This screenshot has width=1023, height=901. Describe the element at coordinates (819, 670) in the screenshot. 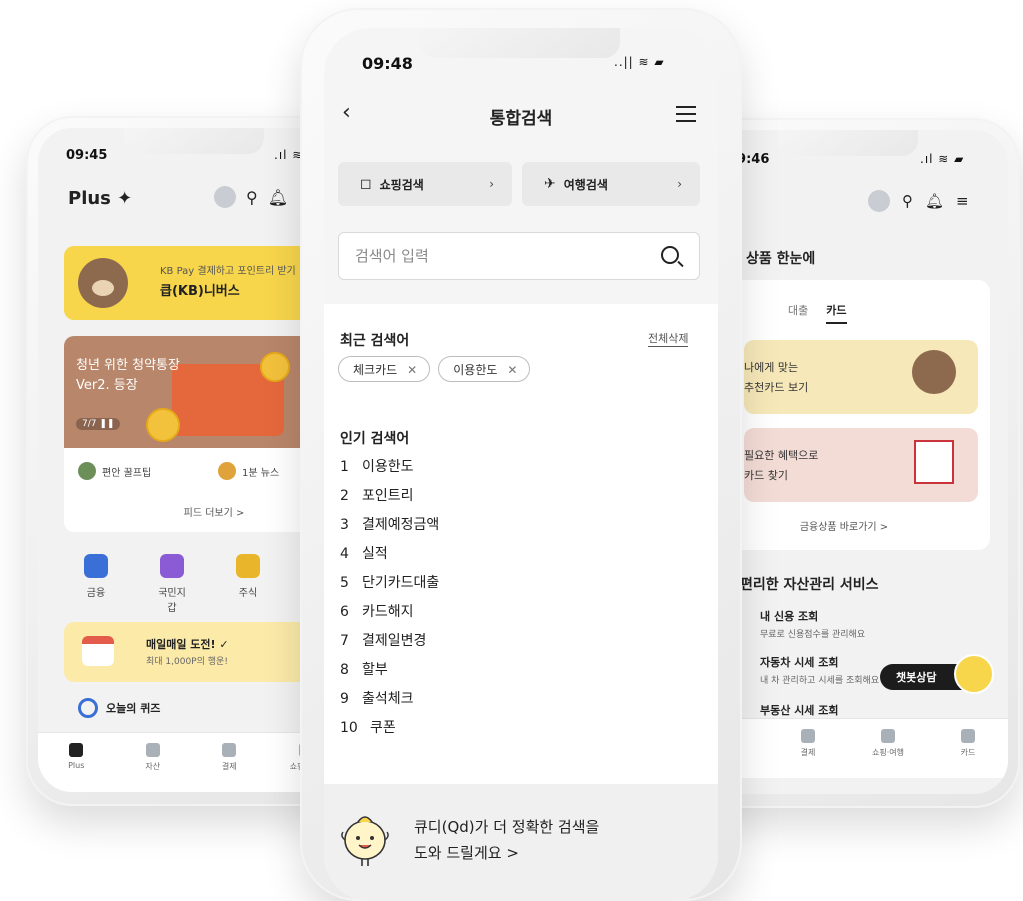

I see `service-car: 자동차 시세 조회 내 차 관리하고 시세를 조회해요` at that location.